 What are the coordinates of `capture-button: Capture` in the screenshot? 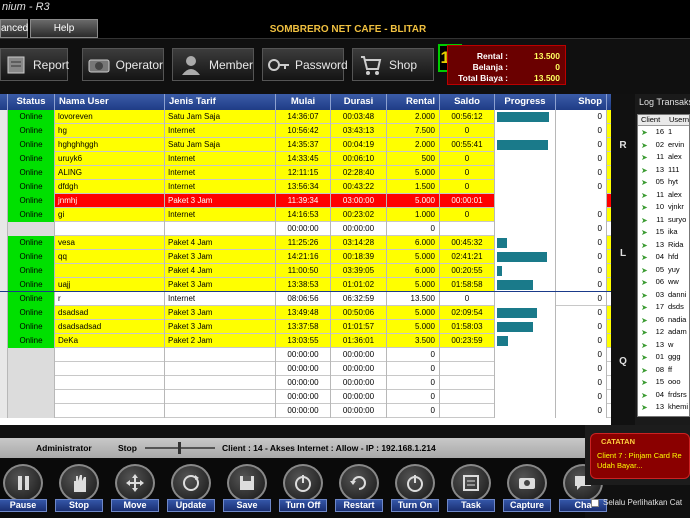 It's located at (527, 488).